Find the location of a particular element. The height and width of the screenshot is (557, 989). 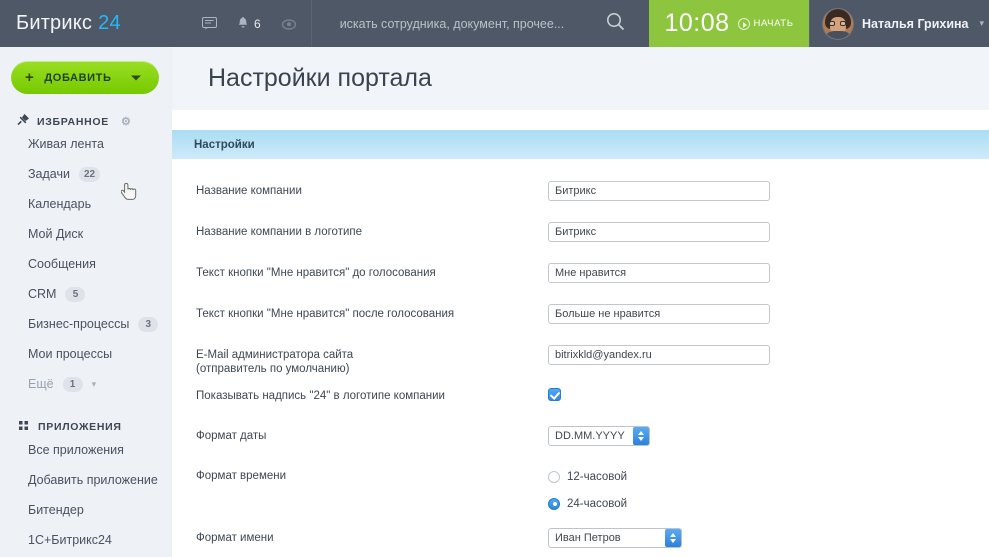

sidebar-item-count: 22 is located at coordinates (89, 174).